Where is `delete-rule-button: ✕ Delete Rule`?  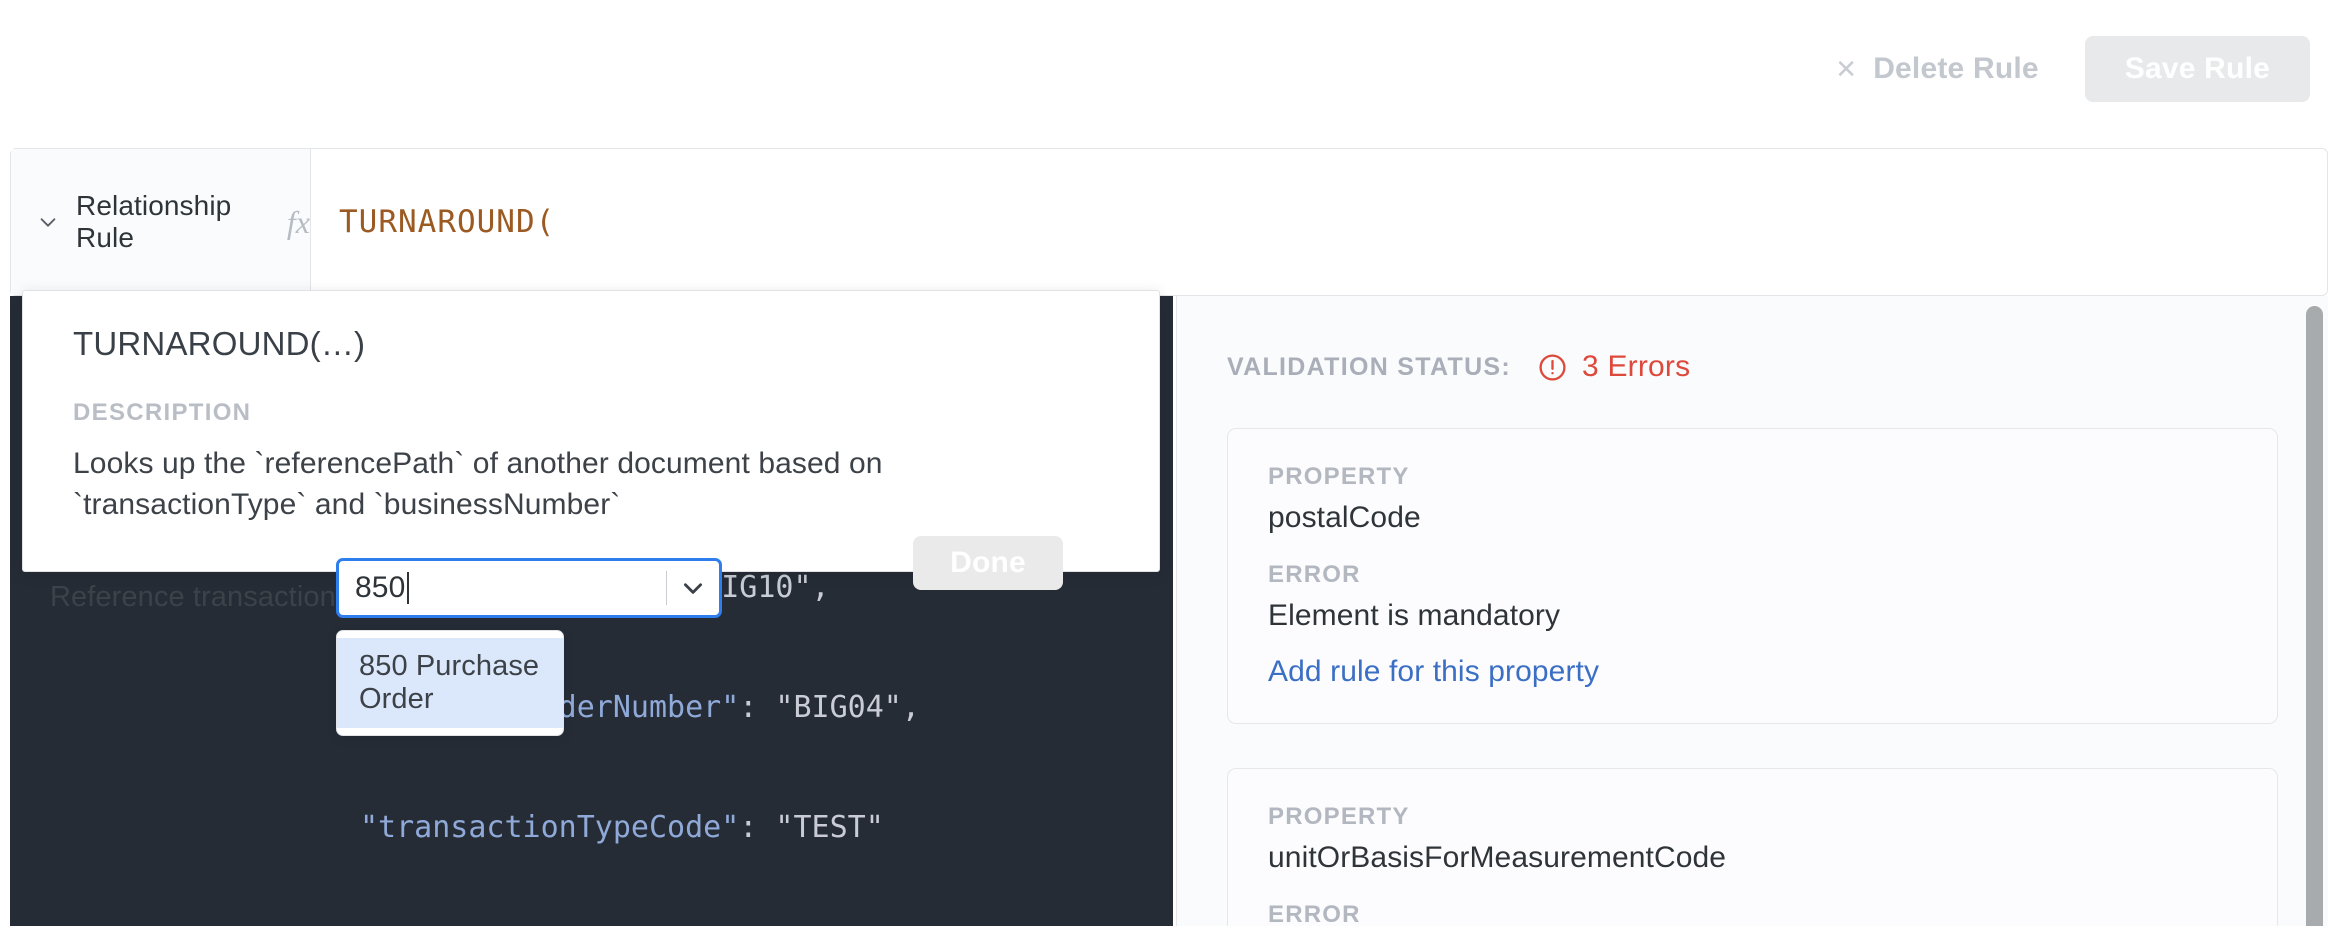 delete-rule-button: ✕ Delete Rule is located at coordinates (1937, 69).